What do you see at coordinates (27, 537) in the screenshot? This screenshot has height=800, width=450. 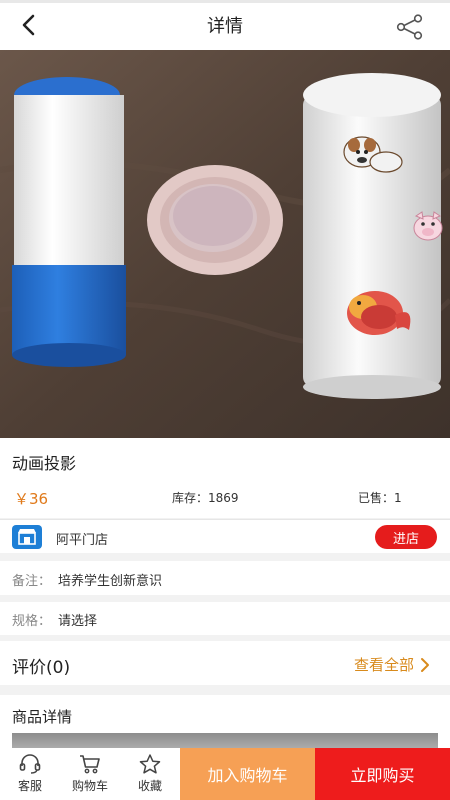 I see `store-icon` at bounding box center [27, 537].